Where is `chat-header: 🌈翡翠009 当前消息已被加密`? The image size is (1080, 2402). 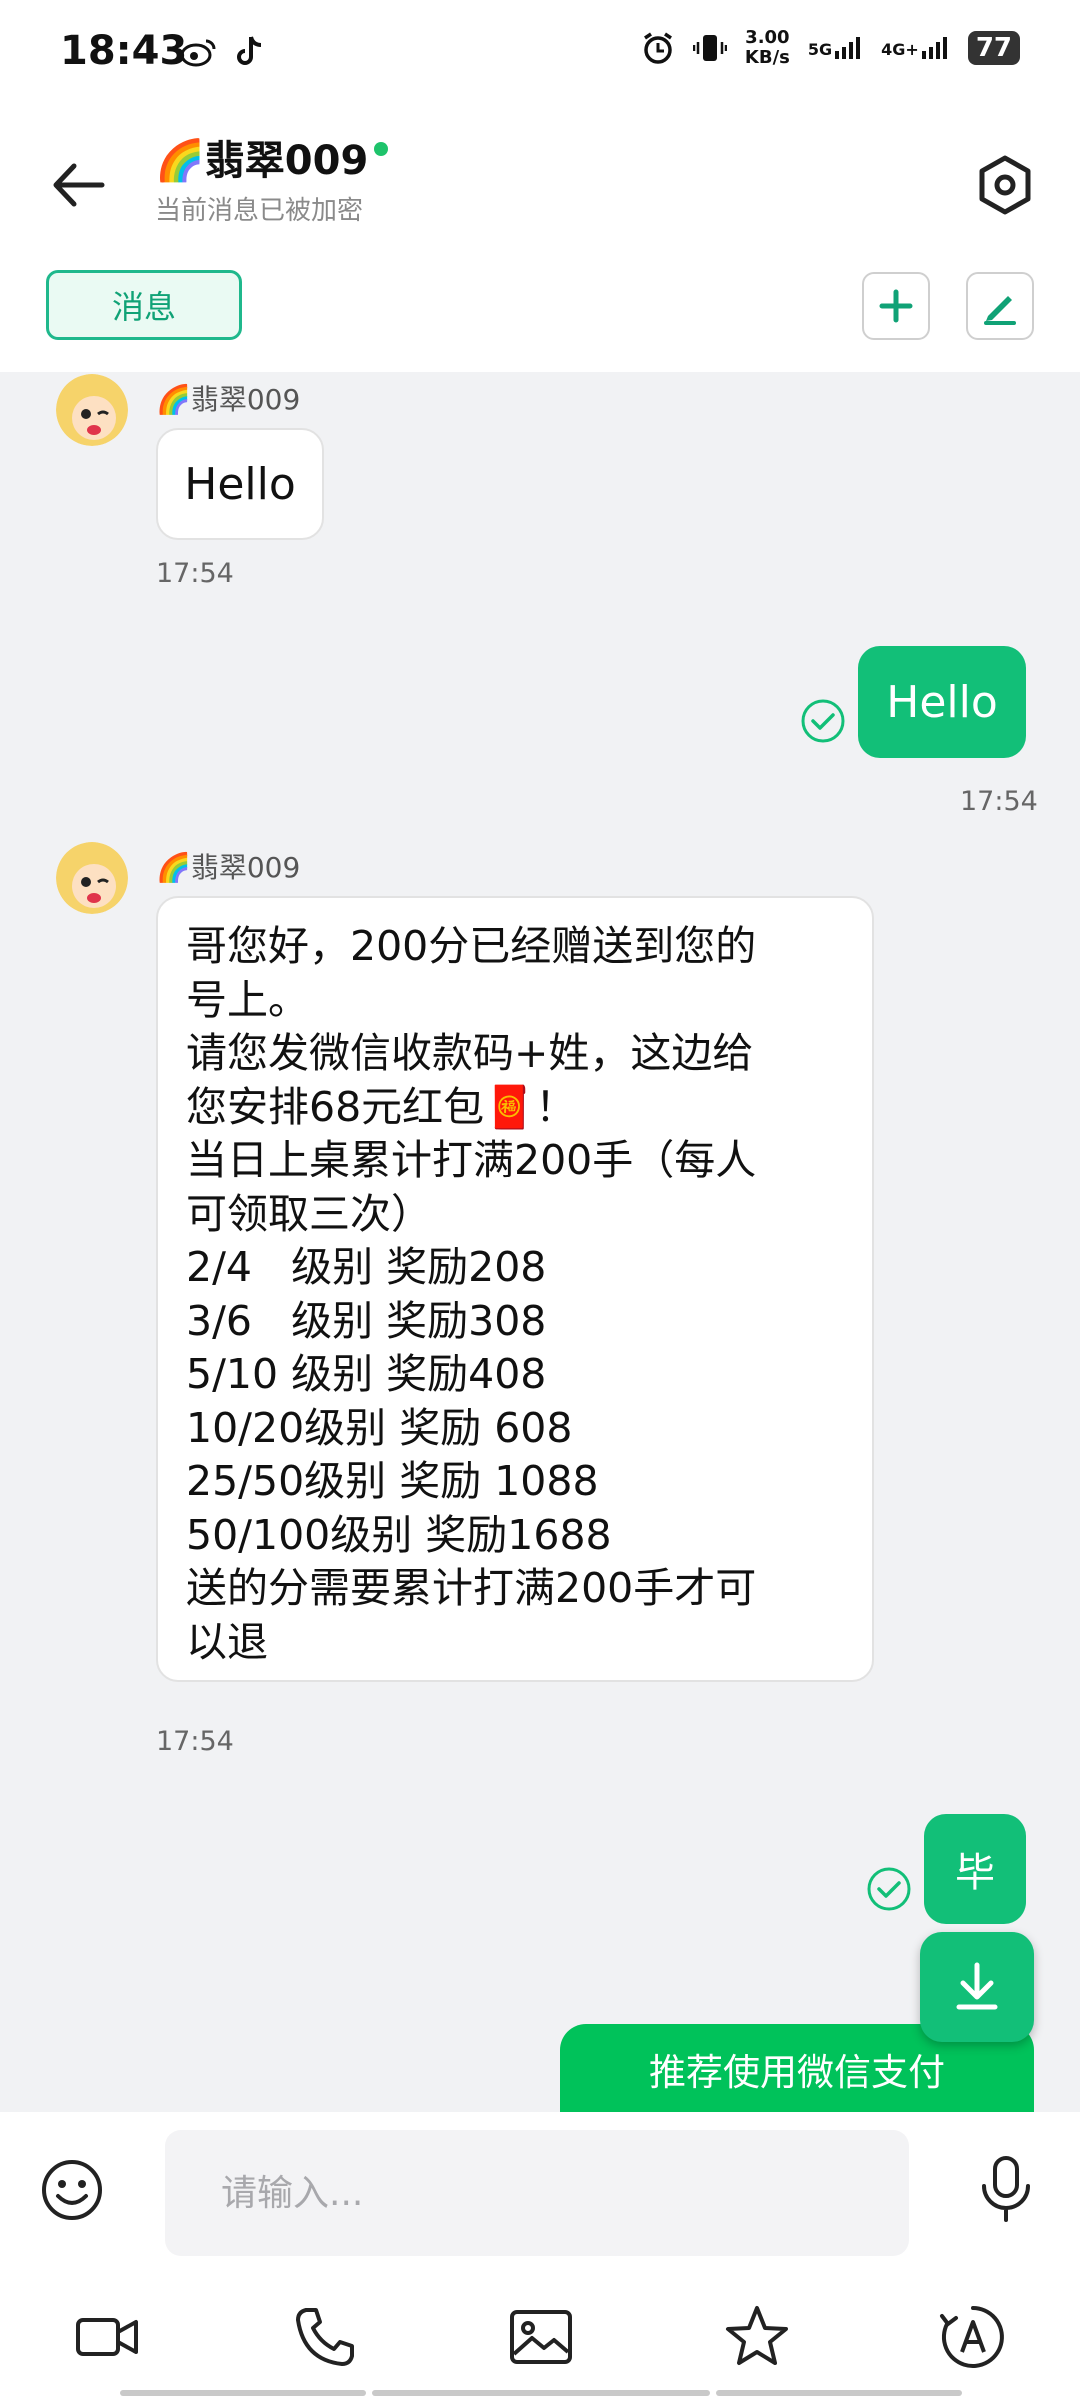 chat-header: 🌈翡翠009 当前消息已被加密 is located at coordinates (540, 185).